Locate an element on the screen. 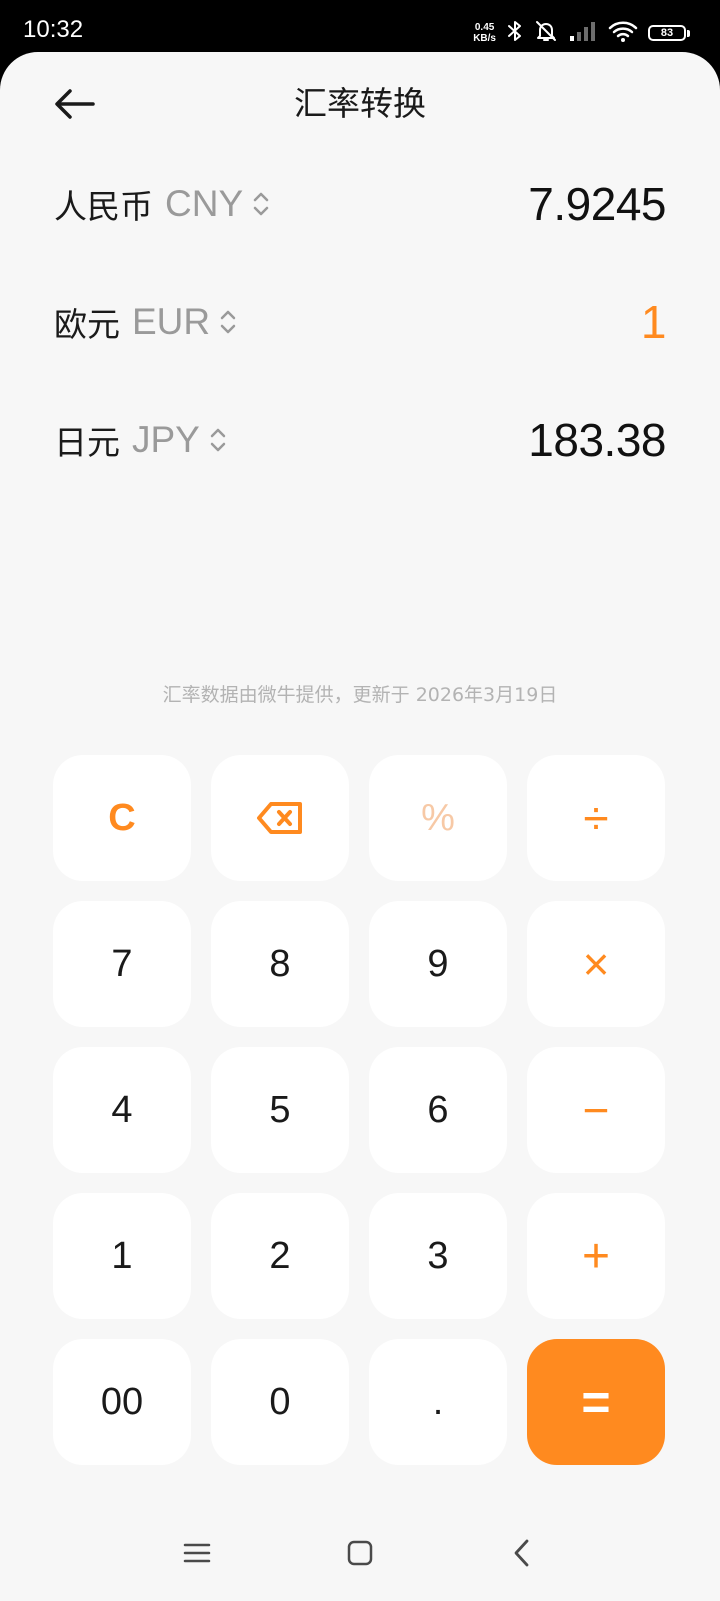 This screenshot has height=1601, width=720. backspace-button is located at coordinates (280, 818).